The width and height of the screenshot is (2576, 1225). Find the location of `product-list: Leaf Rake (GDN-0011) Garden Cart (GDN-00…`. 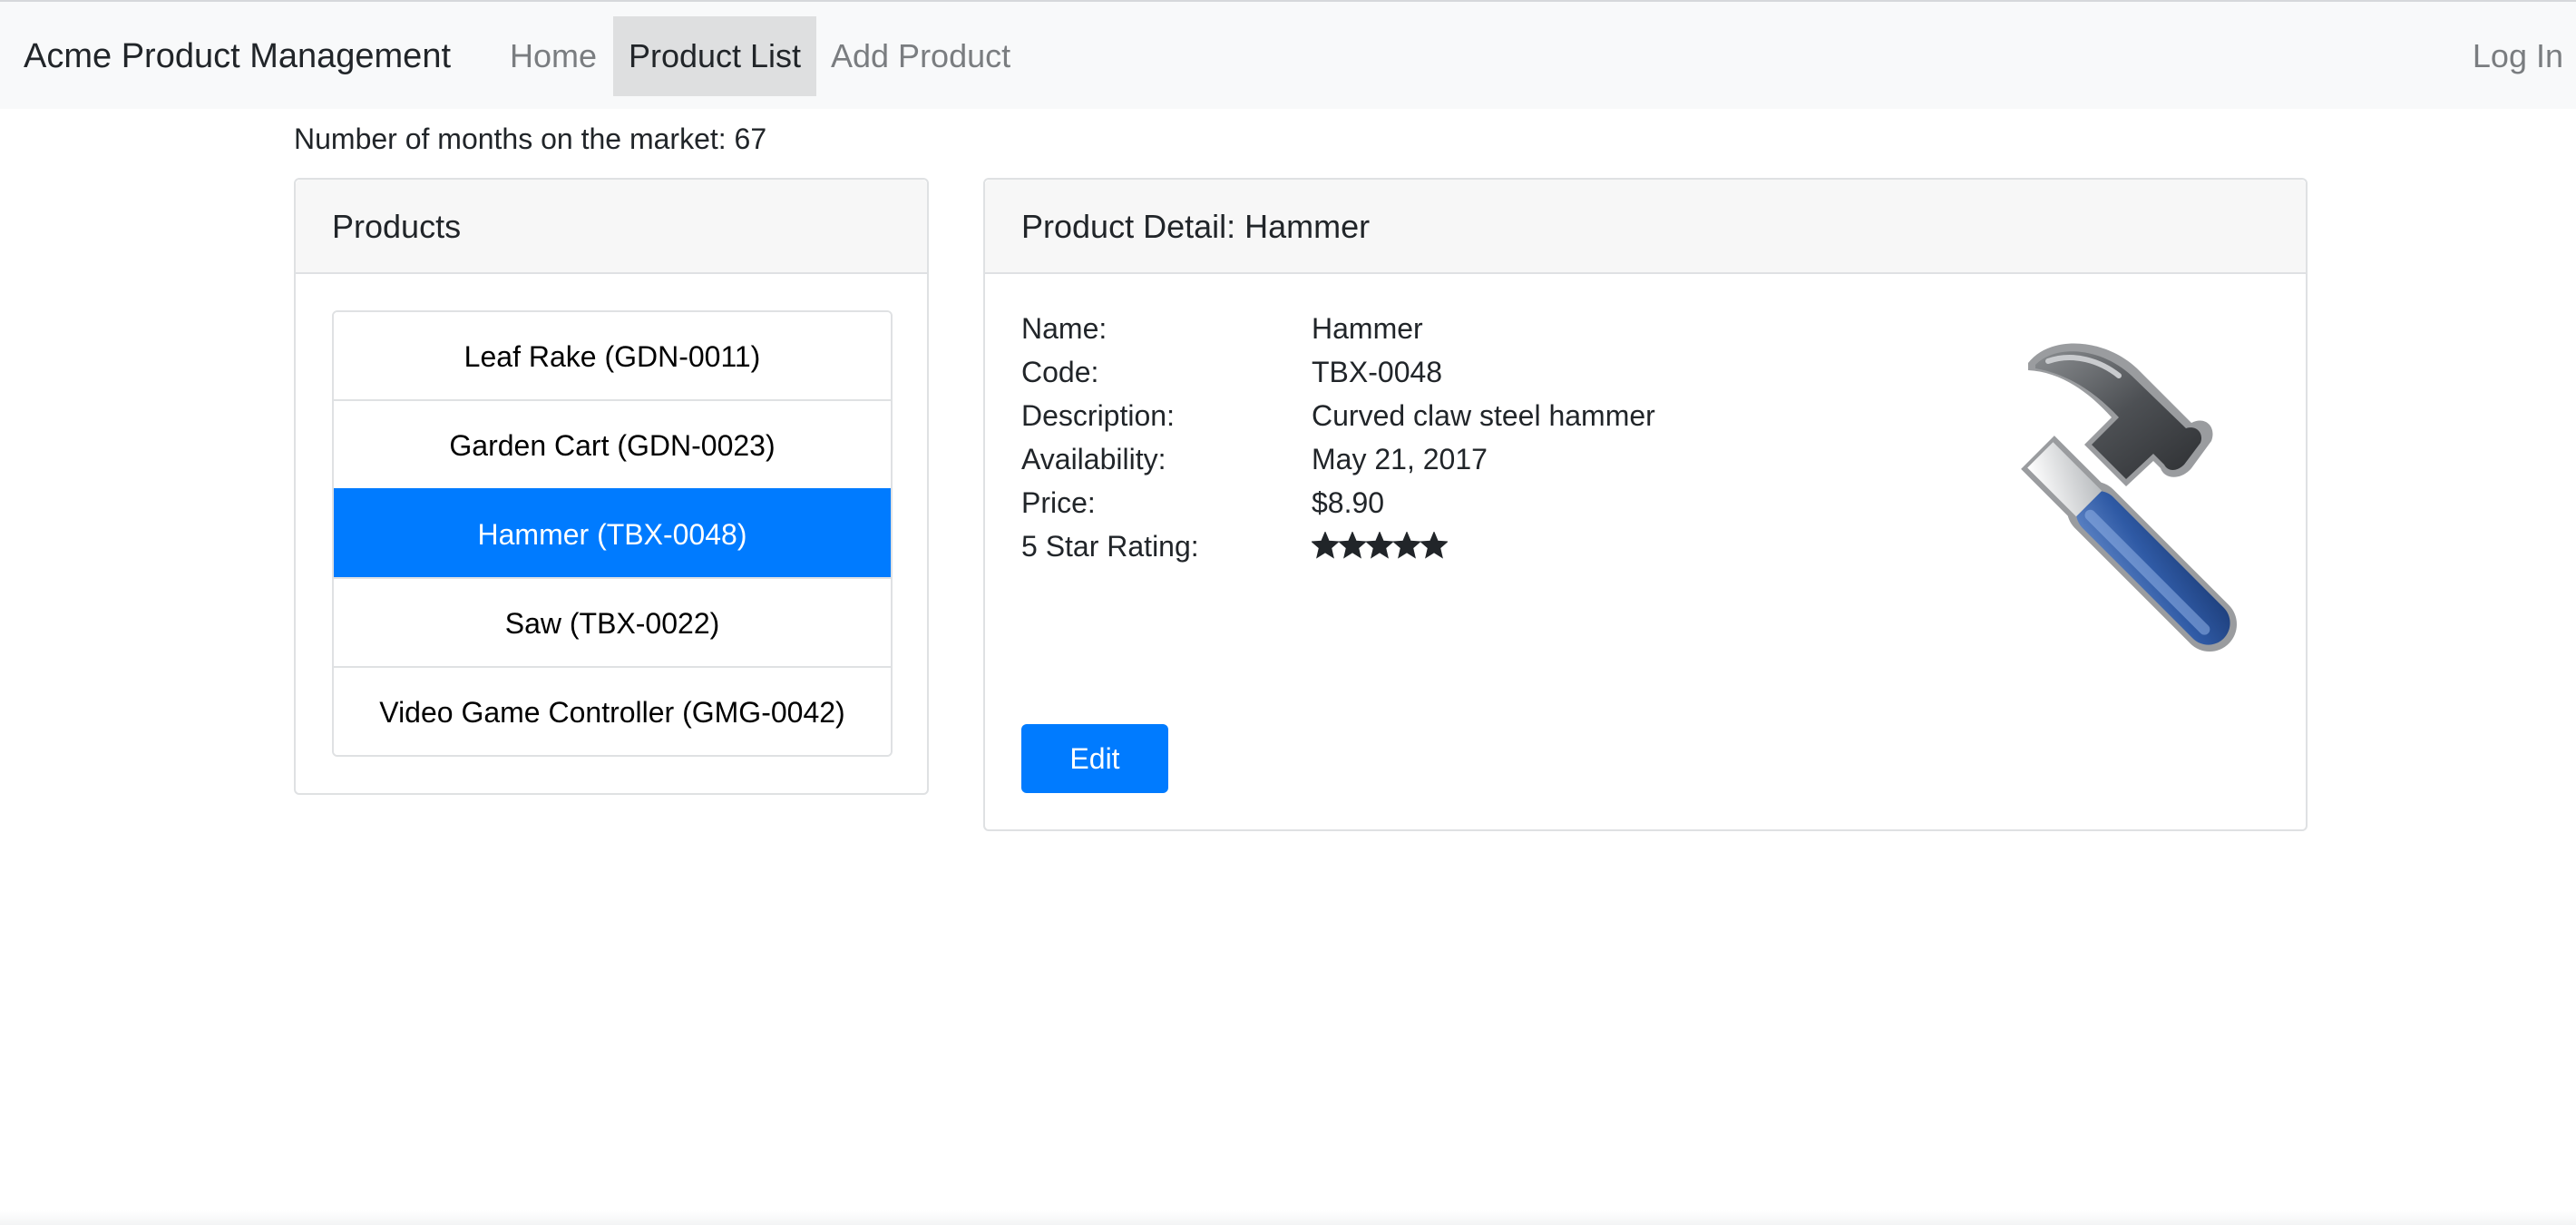

product-list: Leaf Rake (GDN-0011) Garden Cart (GDN-00… is located at coordinates (612, 533).